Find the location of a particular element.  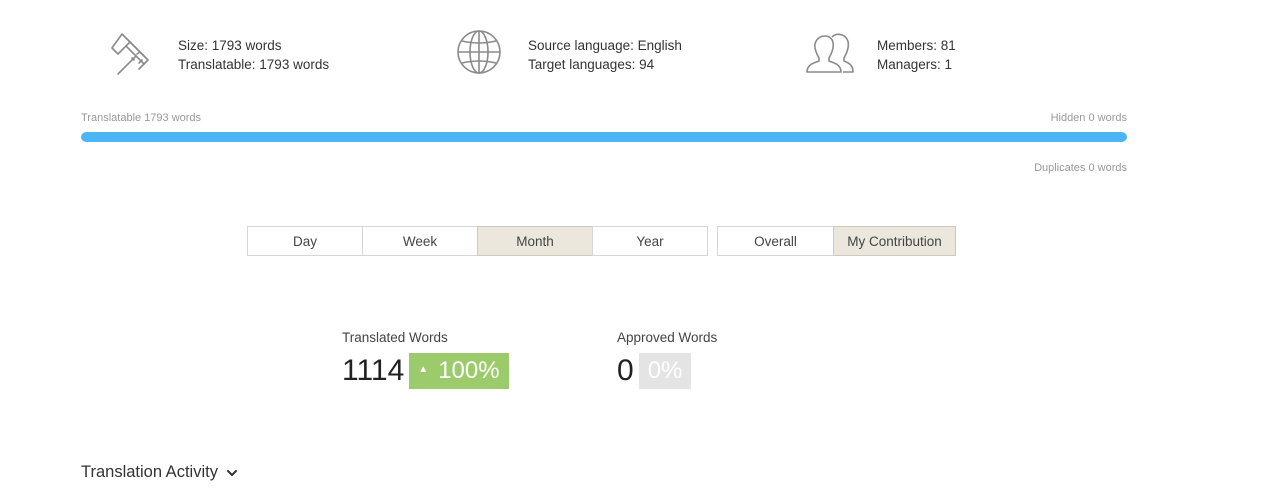

approved-change-badge: 0% is located at coordinates (665, 371).